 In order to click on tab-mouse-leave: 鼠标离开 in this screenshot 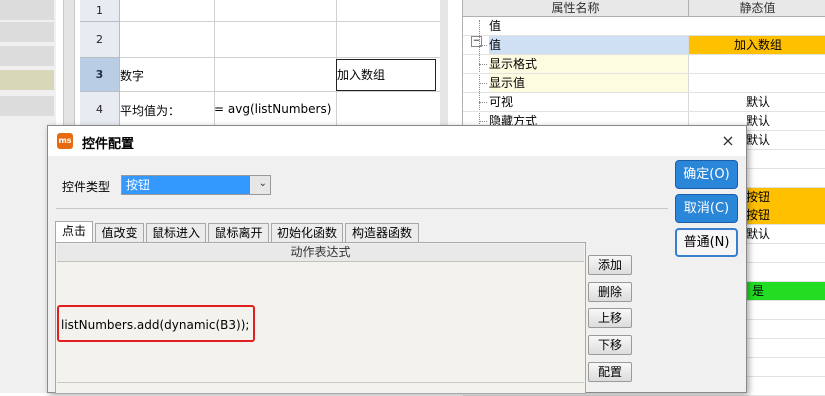, I will do `click(238, 232)`.